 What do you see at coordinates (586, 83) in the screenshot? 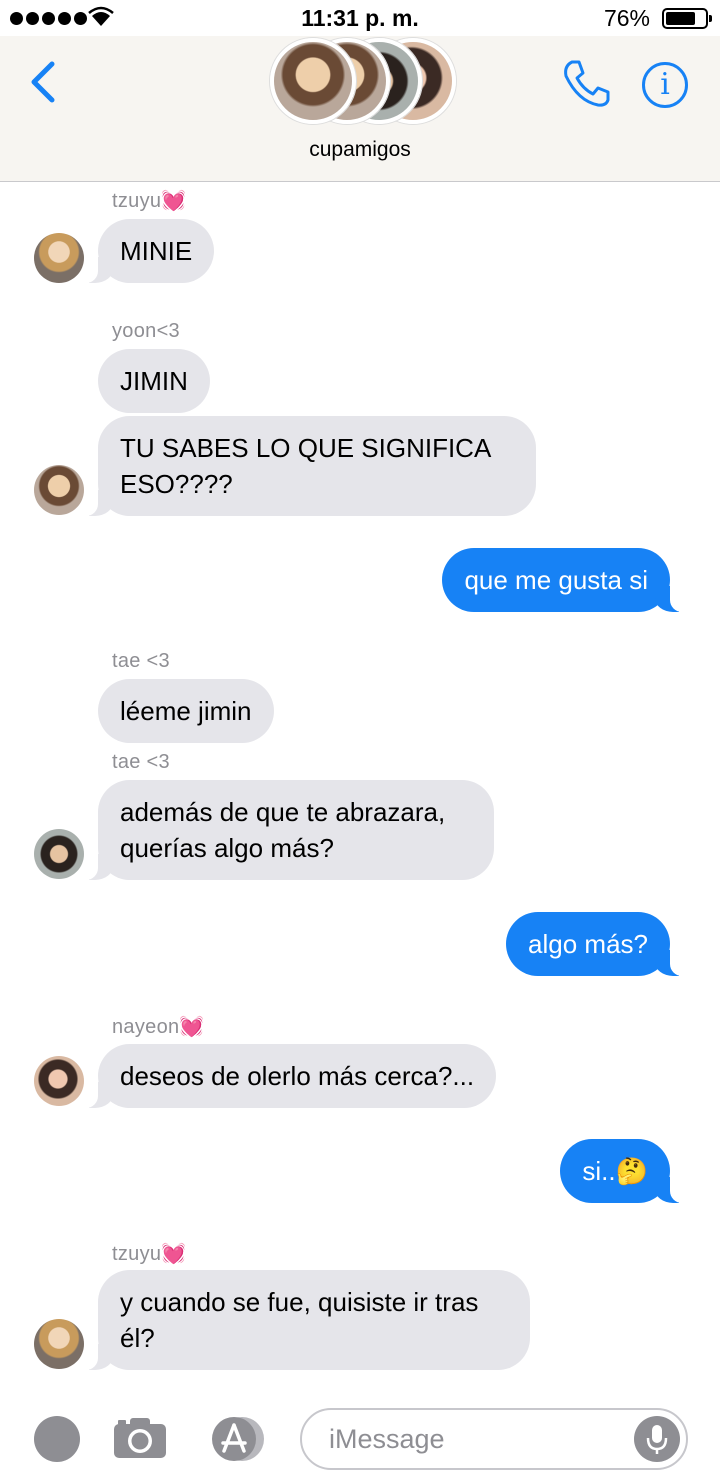
I see `phone-icon` at bounding box center [586, 83].